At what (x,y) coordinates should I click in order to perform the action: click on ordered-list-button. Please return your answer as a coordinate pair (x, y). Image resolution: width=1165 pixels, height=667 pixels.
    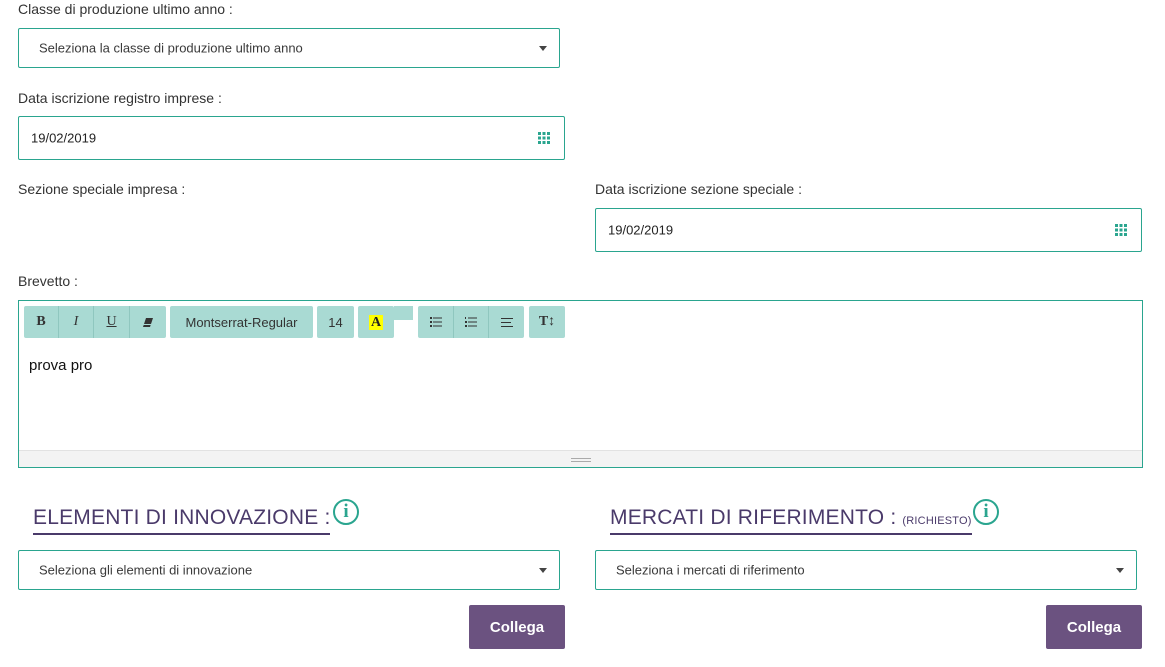
    Looking at the image, I should click on (470, 322).